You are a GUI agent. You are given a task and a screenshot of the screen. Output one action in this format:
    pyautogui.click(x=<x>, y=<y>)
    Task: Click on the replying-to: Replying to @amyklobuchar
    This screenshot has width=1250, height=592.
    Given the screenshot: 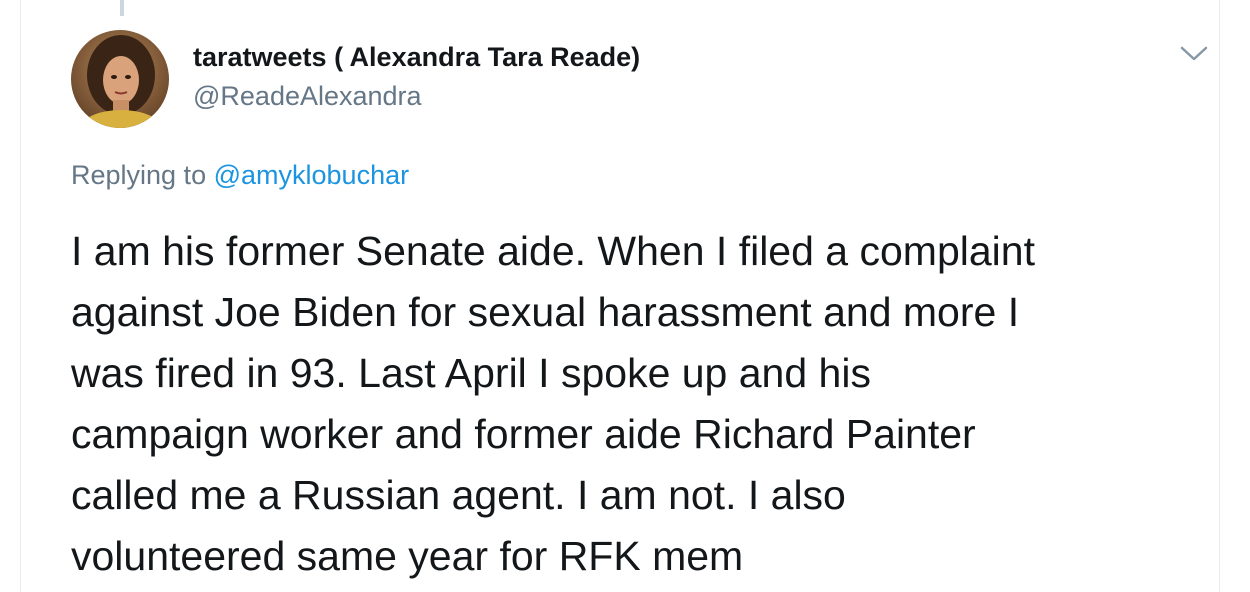 What is the action you would take?
    pyautogui.click(x=240, y=175)
    